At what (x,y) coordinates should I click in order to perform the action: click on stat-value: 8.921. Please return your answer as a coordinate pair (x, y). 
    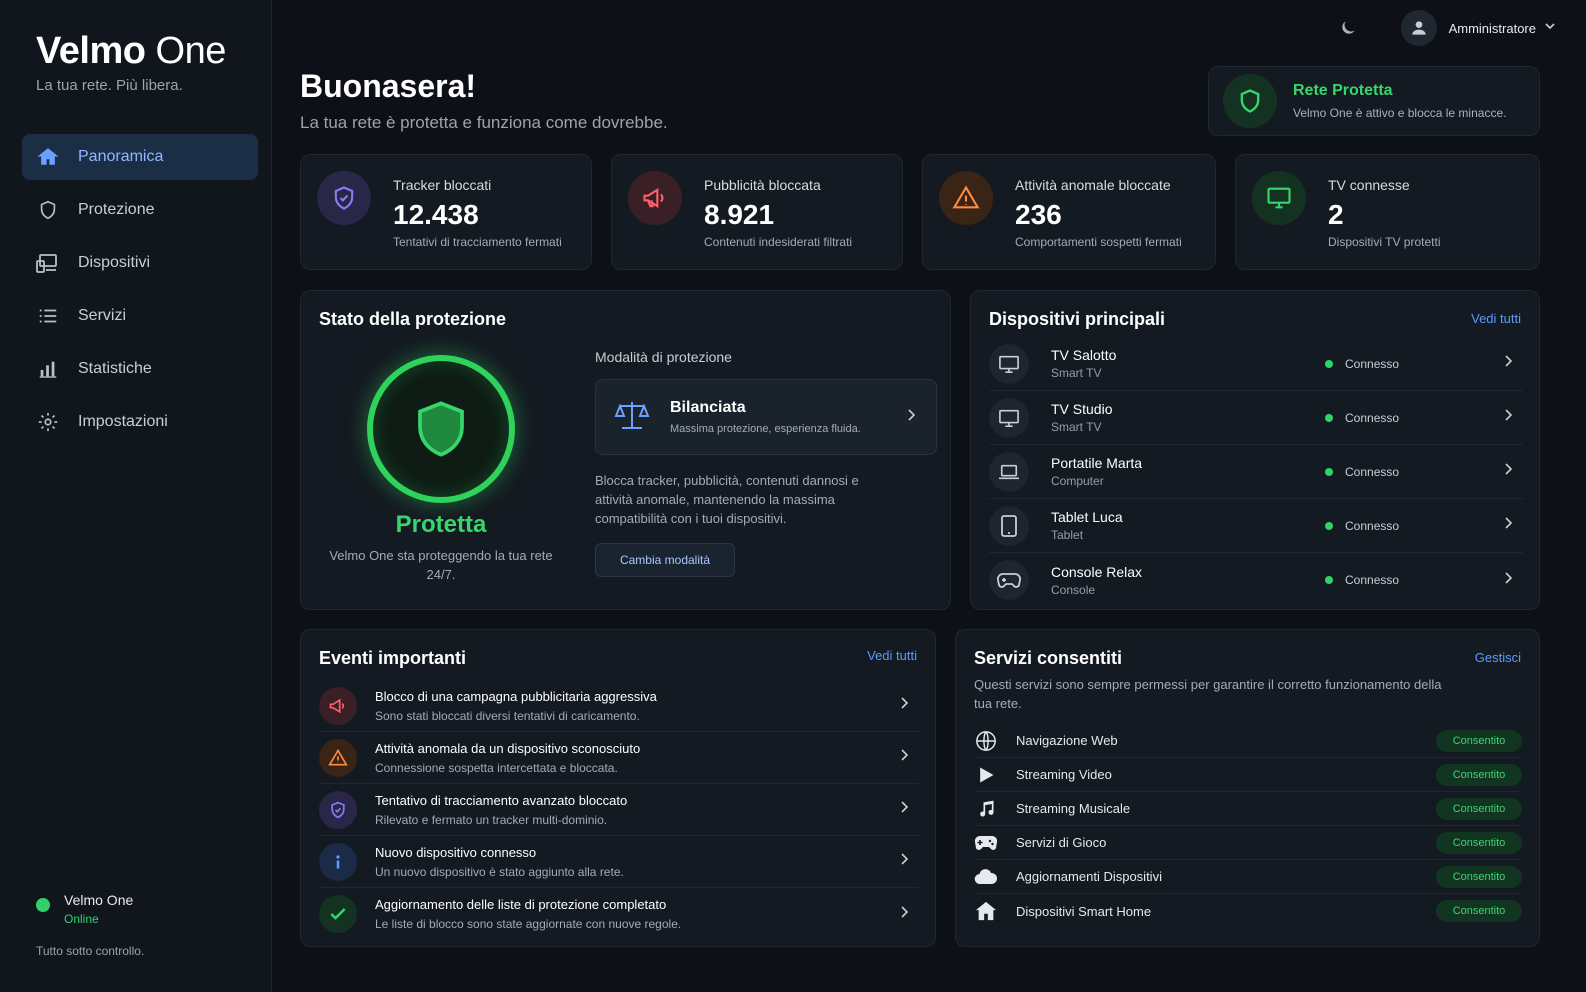
    Looking at the image, I should click on (739, 214).